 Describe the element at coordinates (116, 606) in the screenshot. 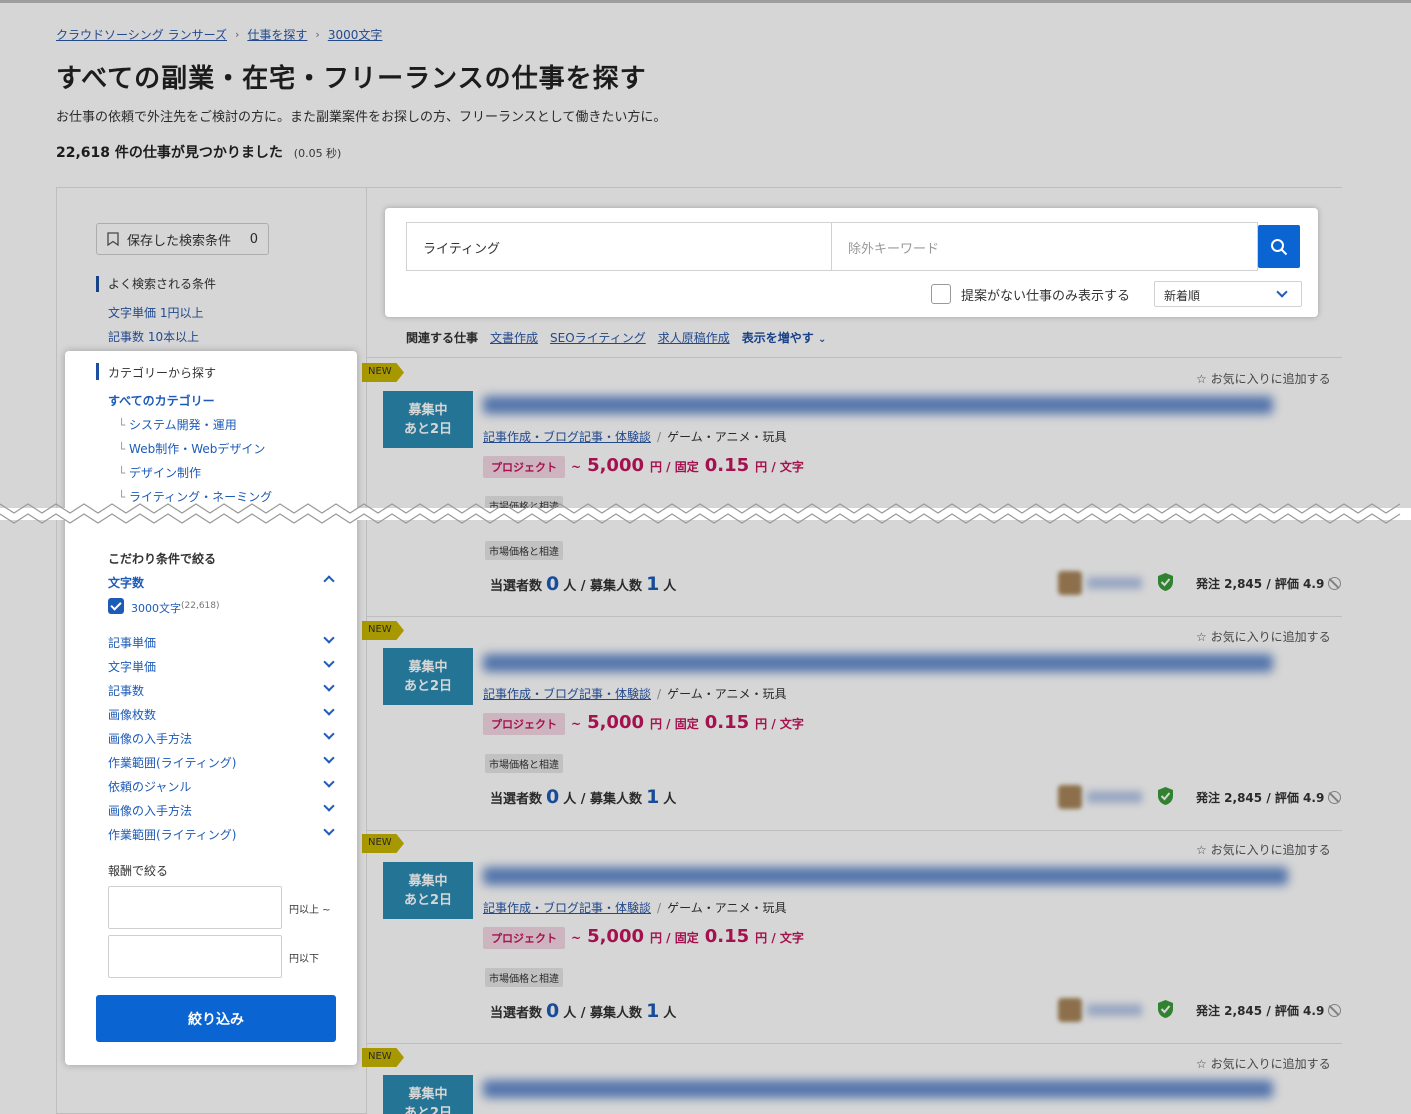

I see `checkbox-3000-chars` at that location.